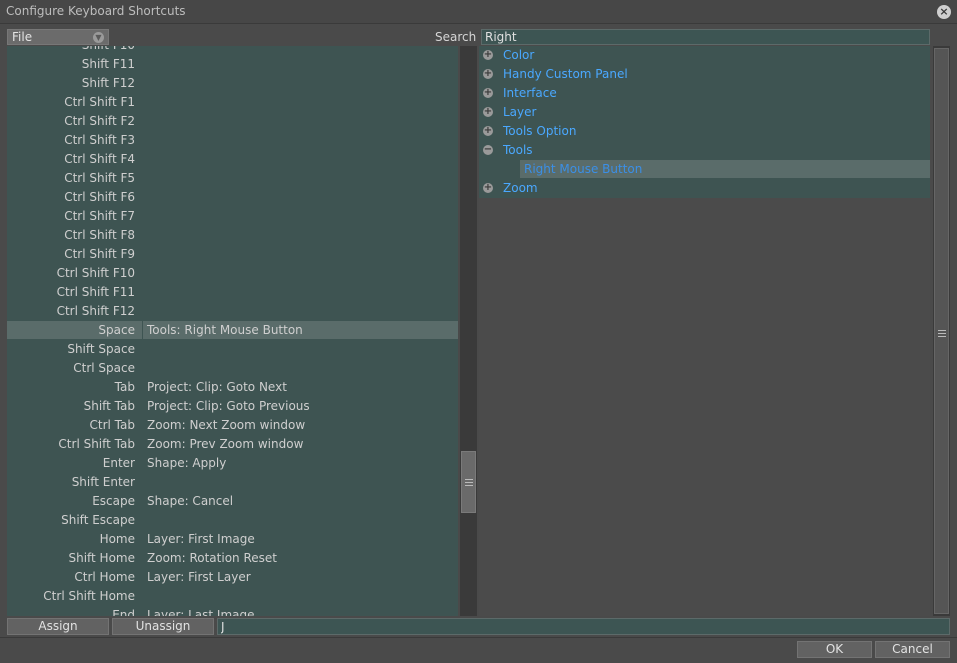 This screenshot has height=663, width=957. What do you see at coordinates (232, 140) in the screenshot?
I see `shortcut-row: Ctrl Shift F3` at bounding box center [232, 140].